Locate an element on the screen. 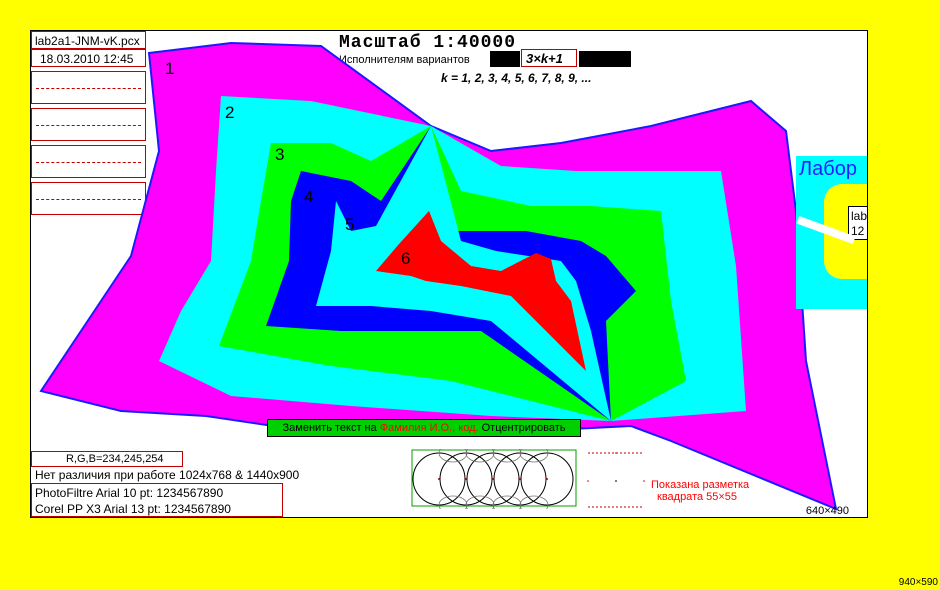  marking-note-1: Показана разметка is located at coordinates (700, 485).